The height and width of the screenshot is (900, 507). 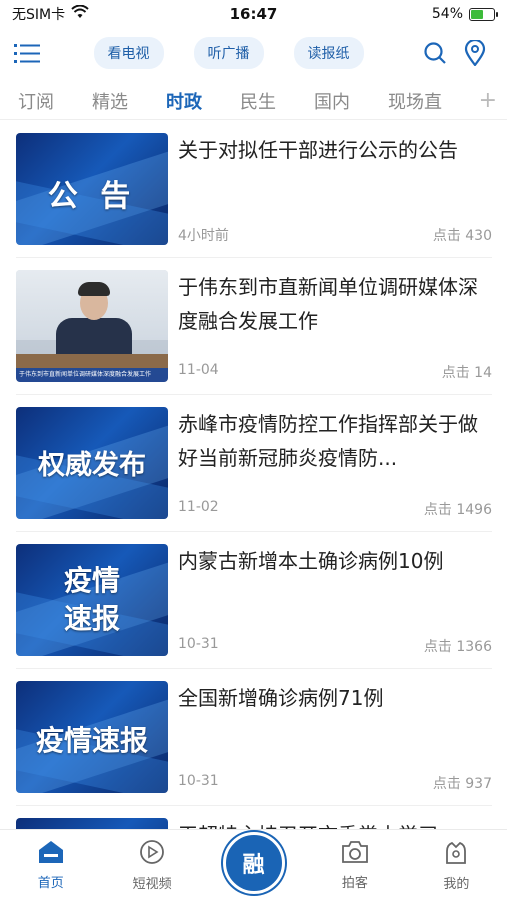 What do you see at coordinates (332, 101) in the screenshot?
I see `tab-domestic: 国内` at bounding box center [332, 101].